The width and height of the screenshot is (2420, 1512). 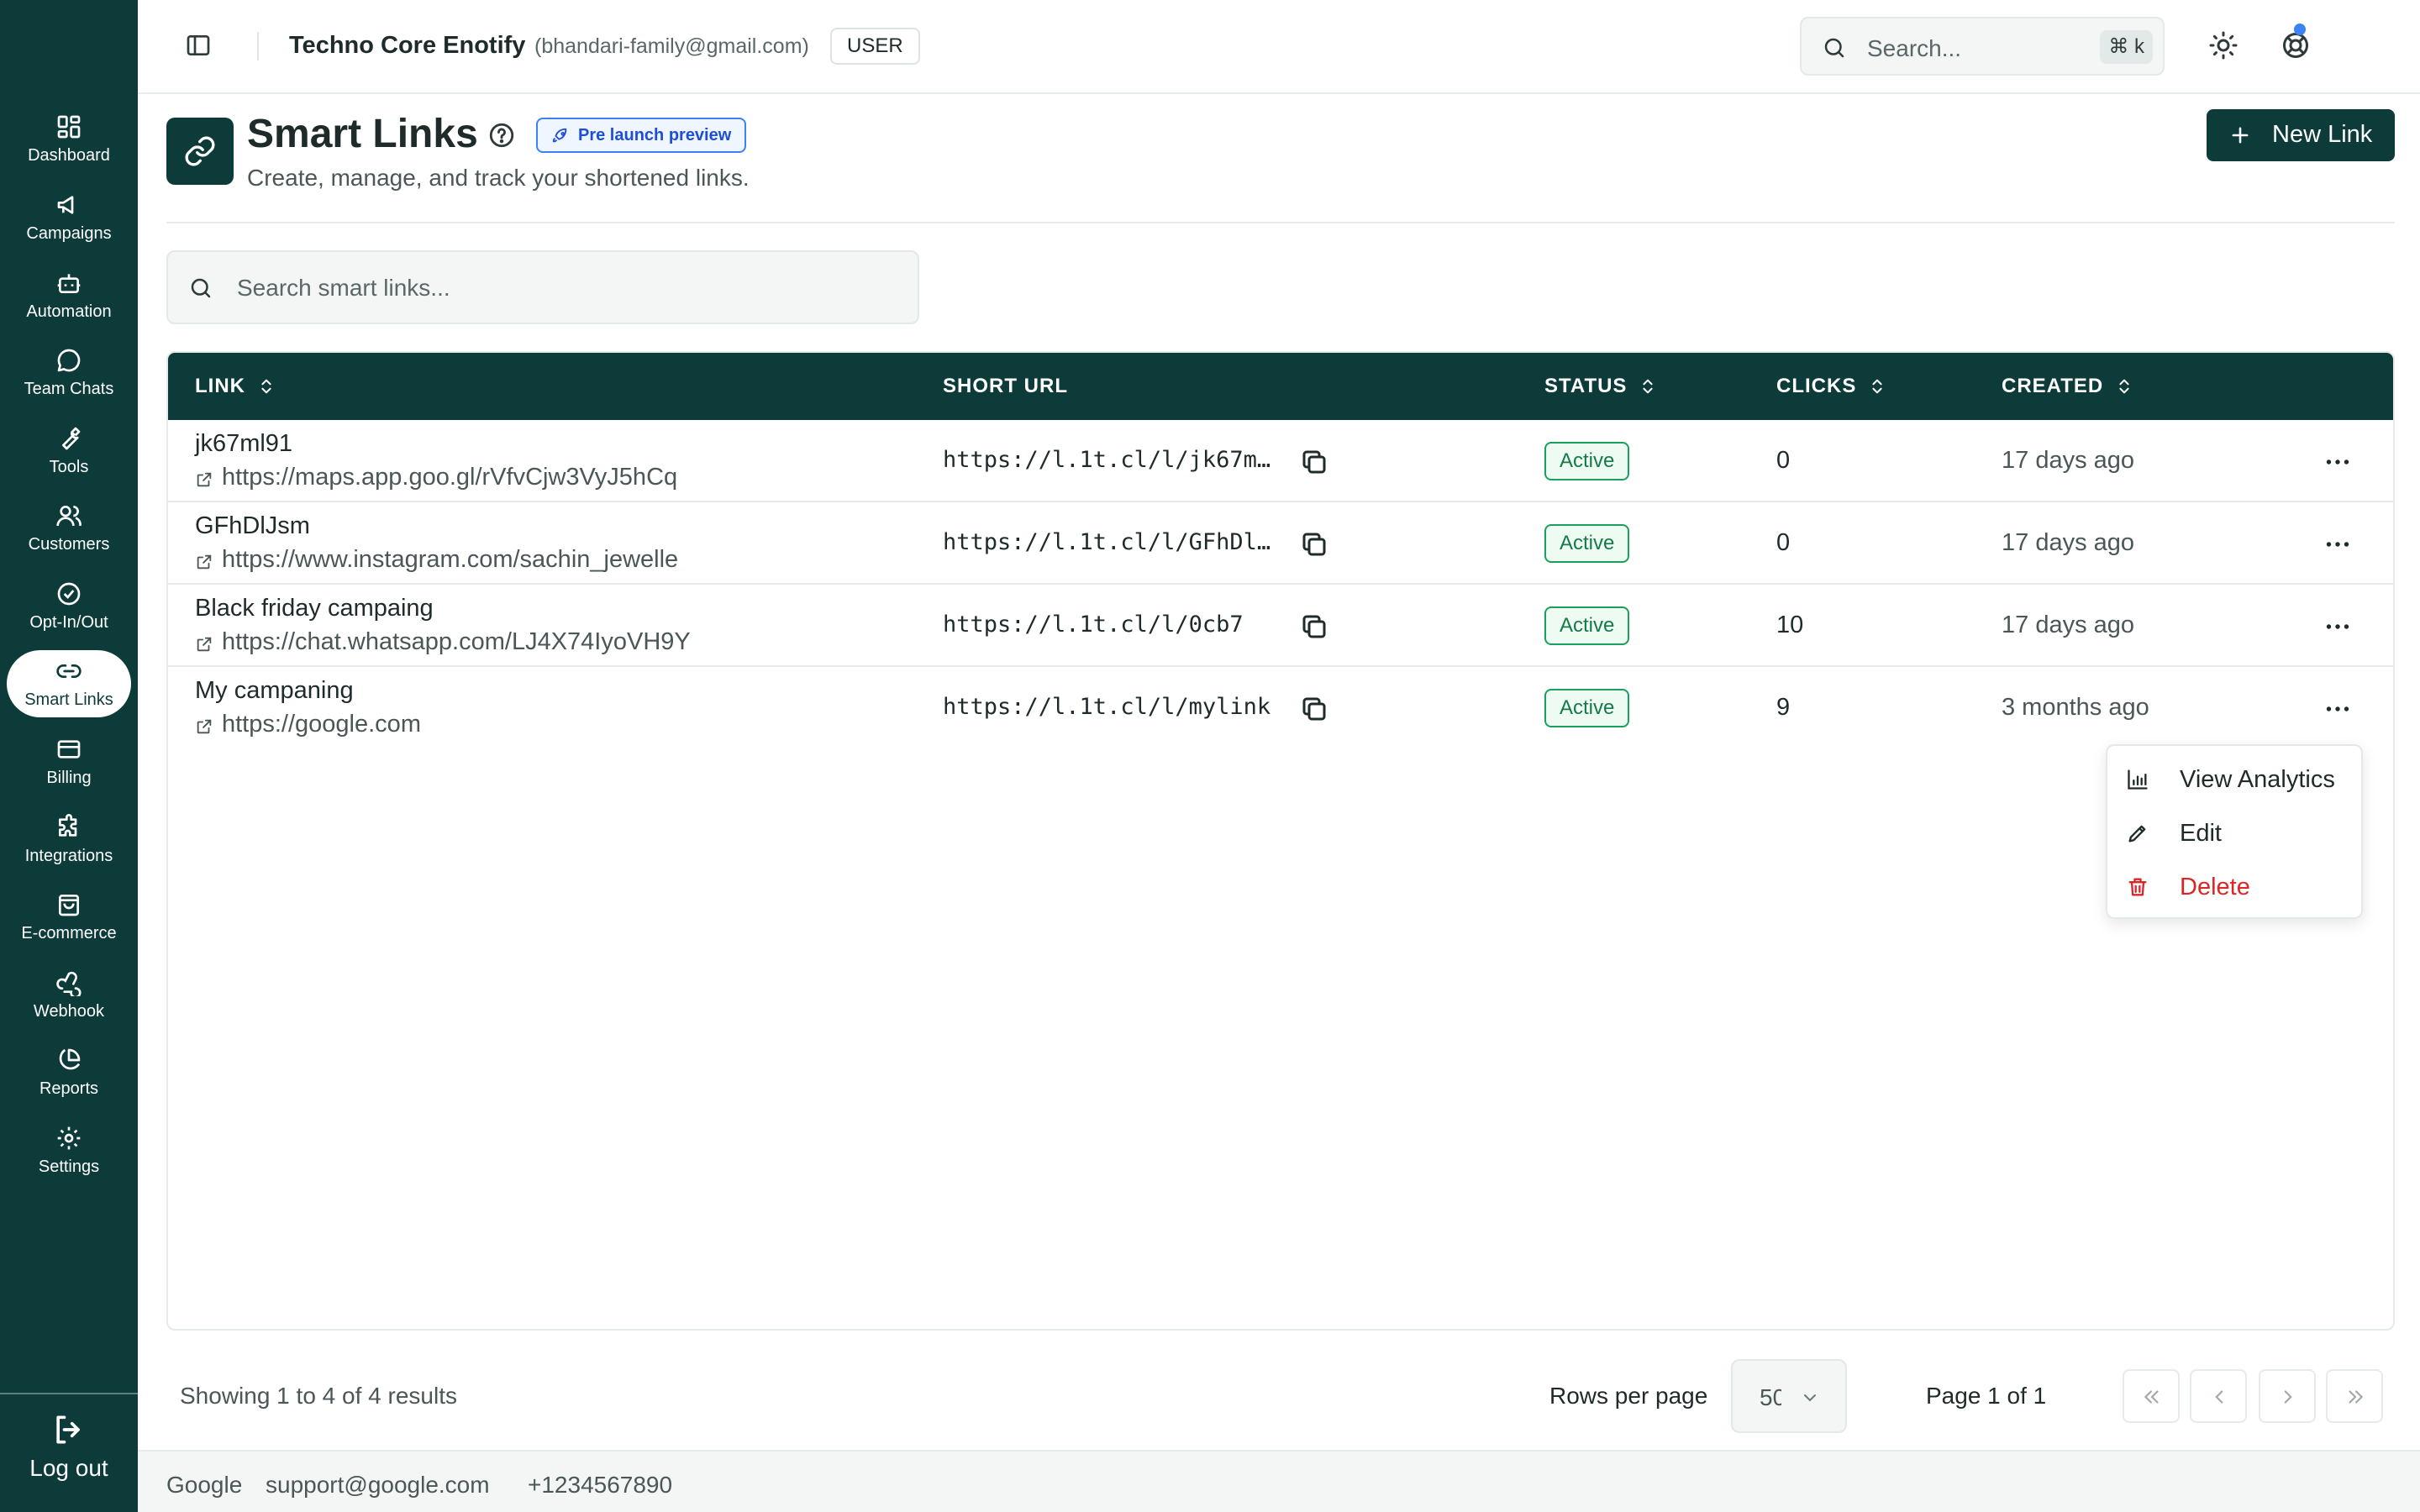 What do you see at coordinates (2137, 887) in the screenshot?
I see `trash-icon` at bounding box center [2137, 887].